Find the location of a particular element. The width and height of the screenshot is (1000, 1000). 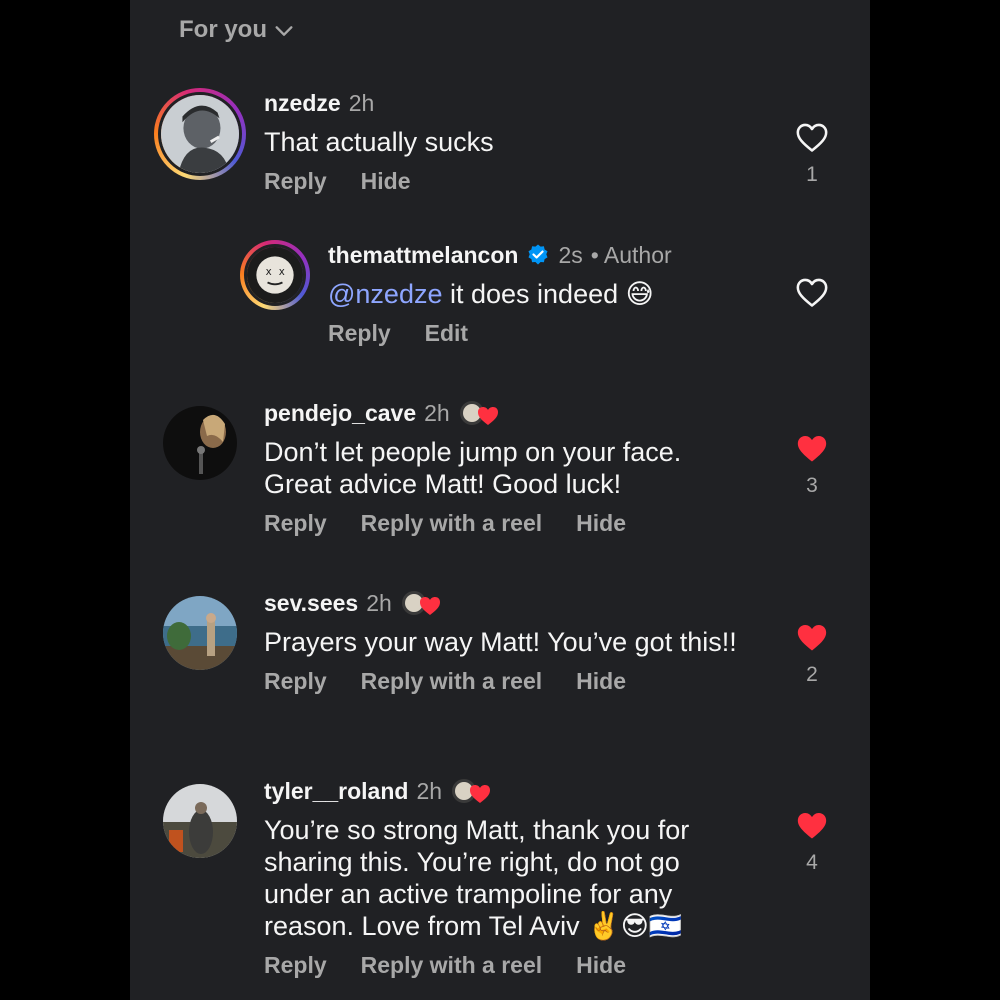

verified-badge-icon is located at coordinates (538, 254).